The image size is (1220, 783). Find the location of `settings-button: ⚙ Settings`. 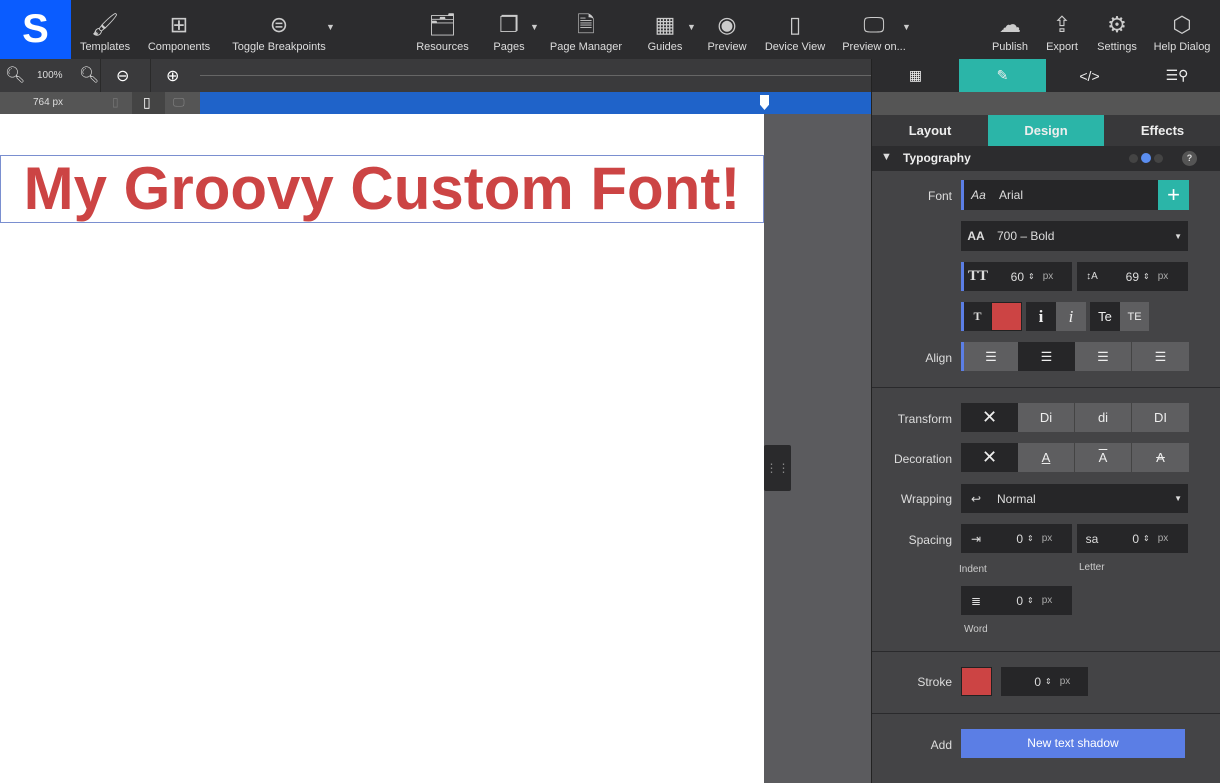

settings-button: ⚙ Settings is located at coordinates (1117, 29).